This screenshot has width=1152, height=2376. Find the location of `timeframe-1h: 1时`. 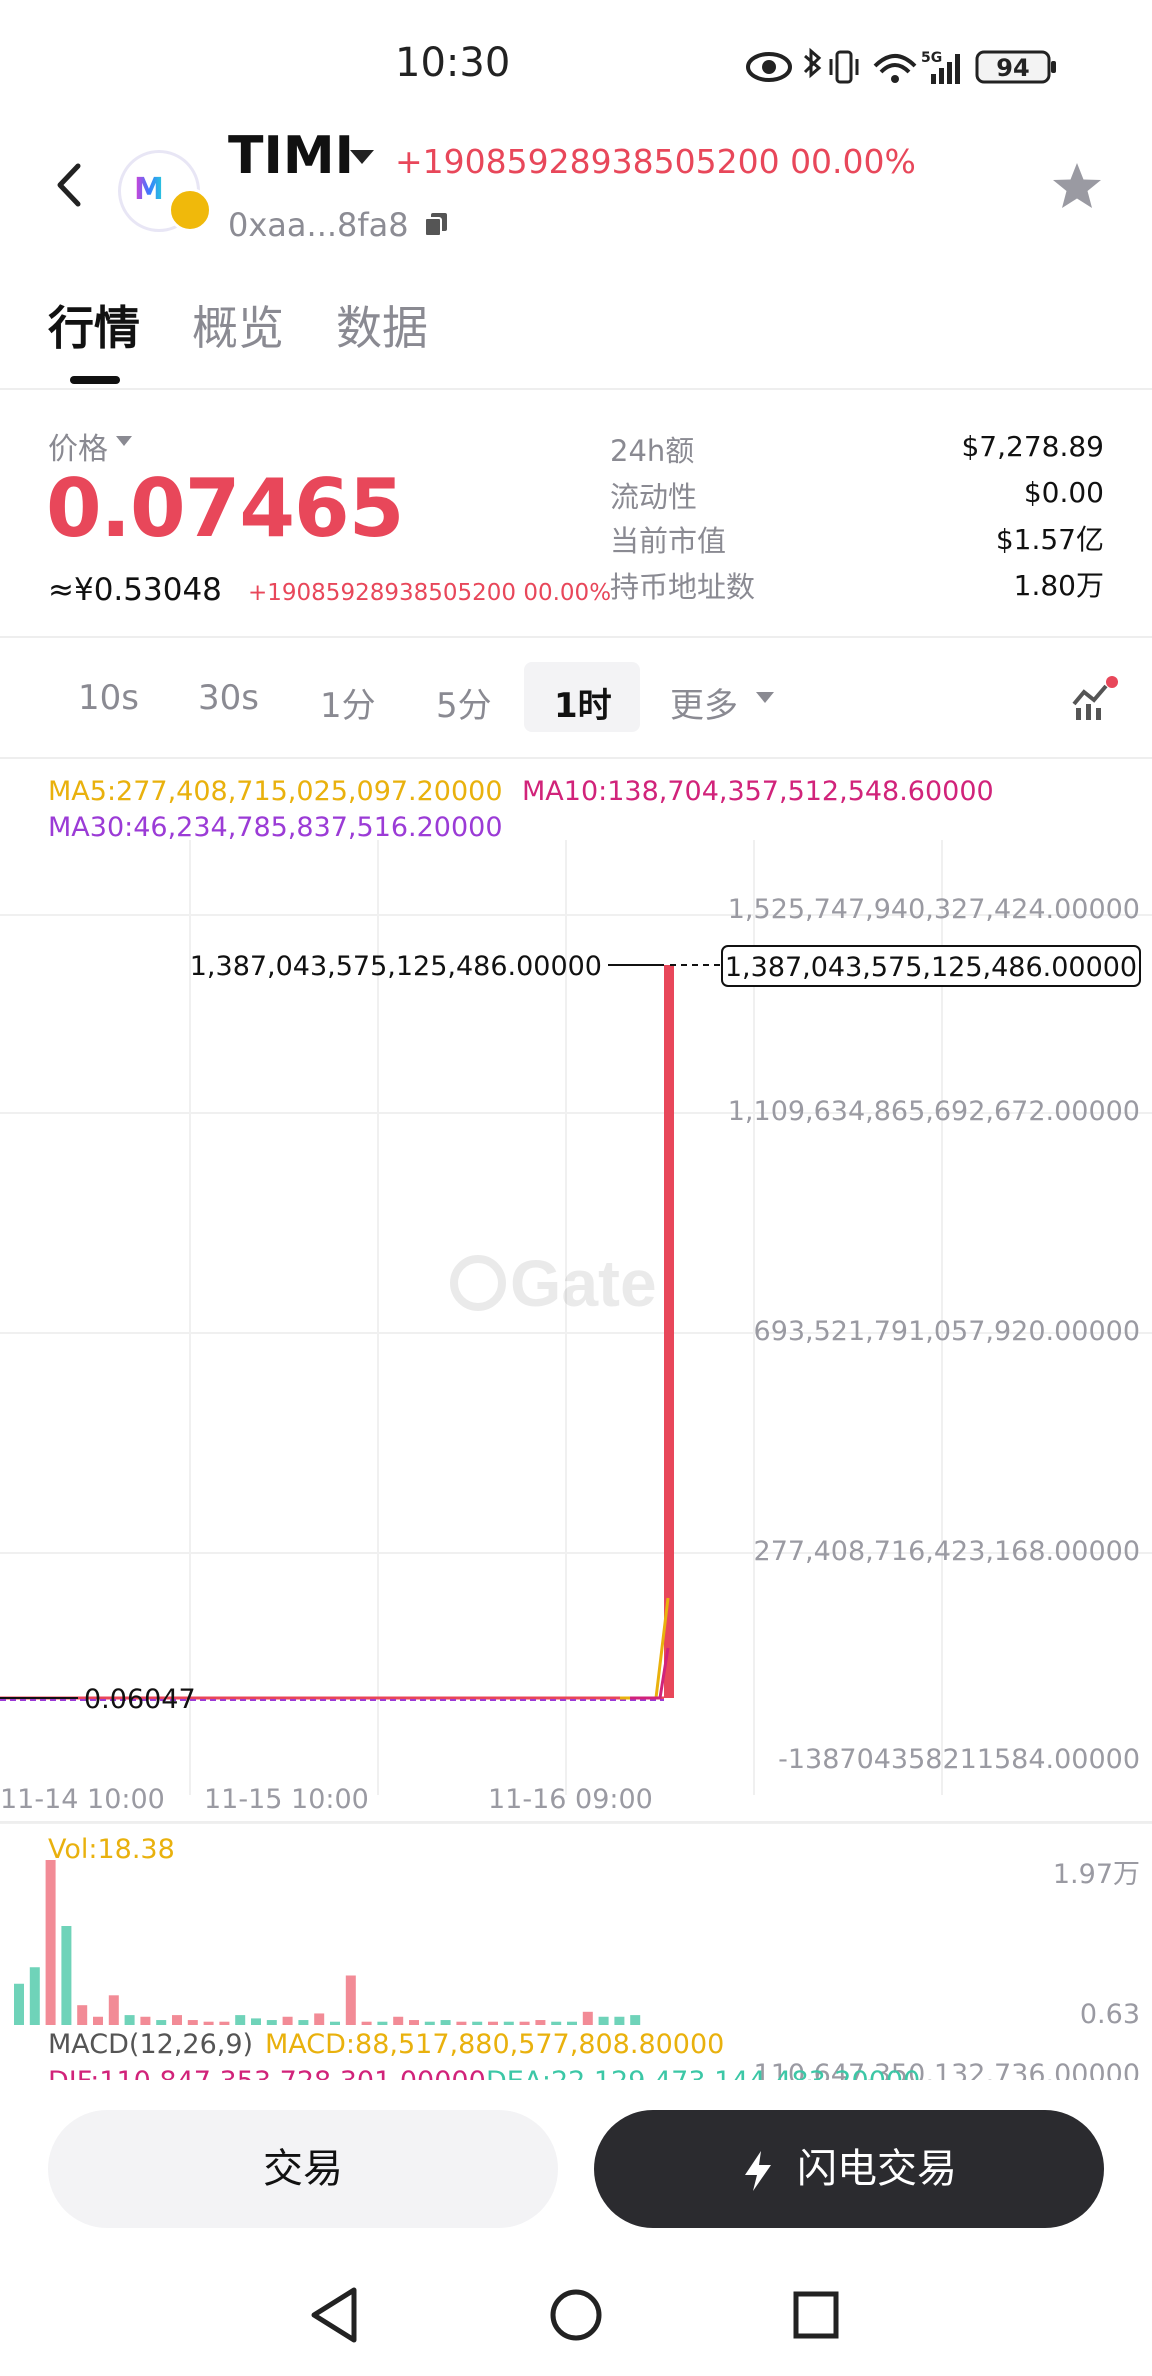

timeframe-1h: 1时 is located at coordinates (583, 702).